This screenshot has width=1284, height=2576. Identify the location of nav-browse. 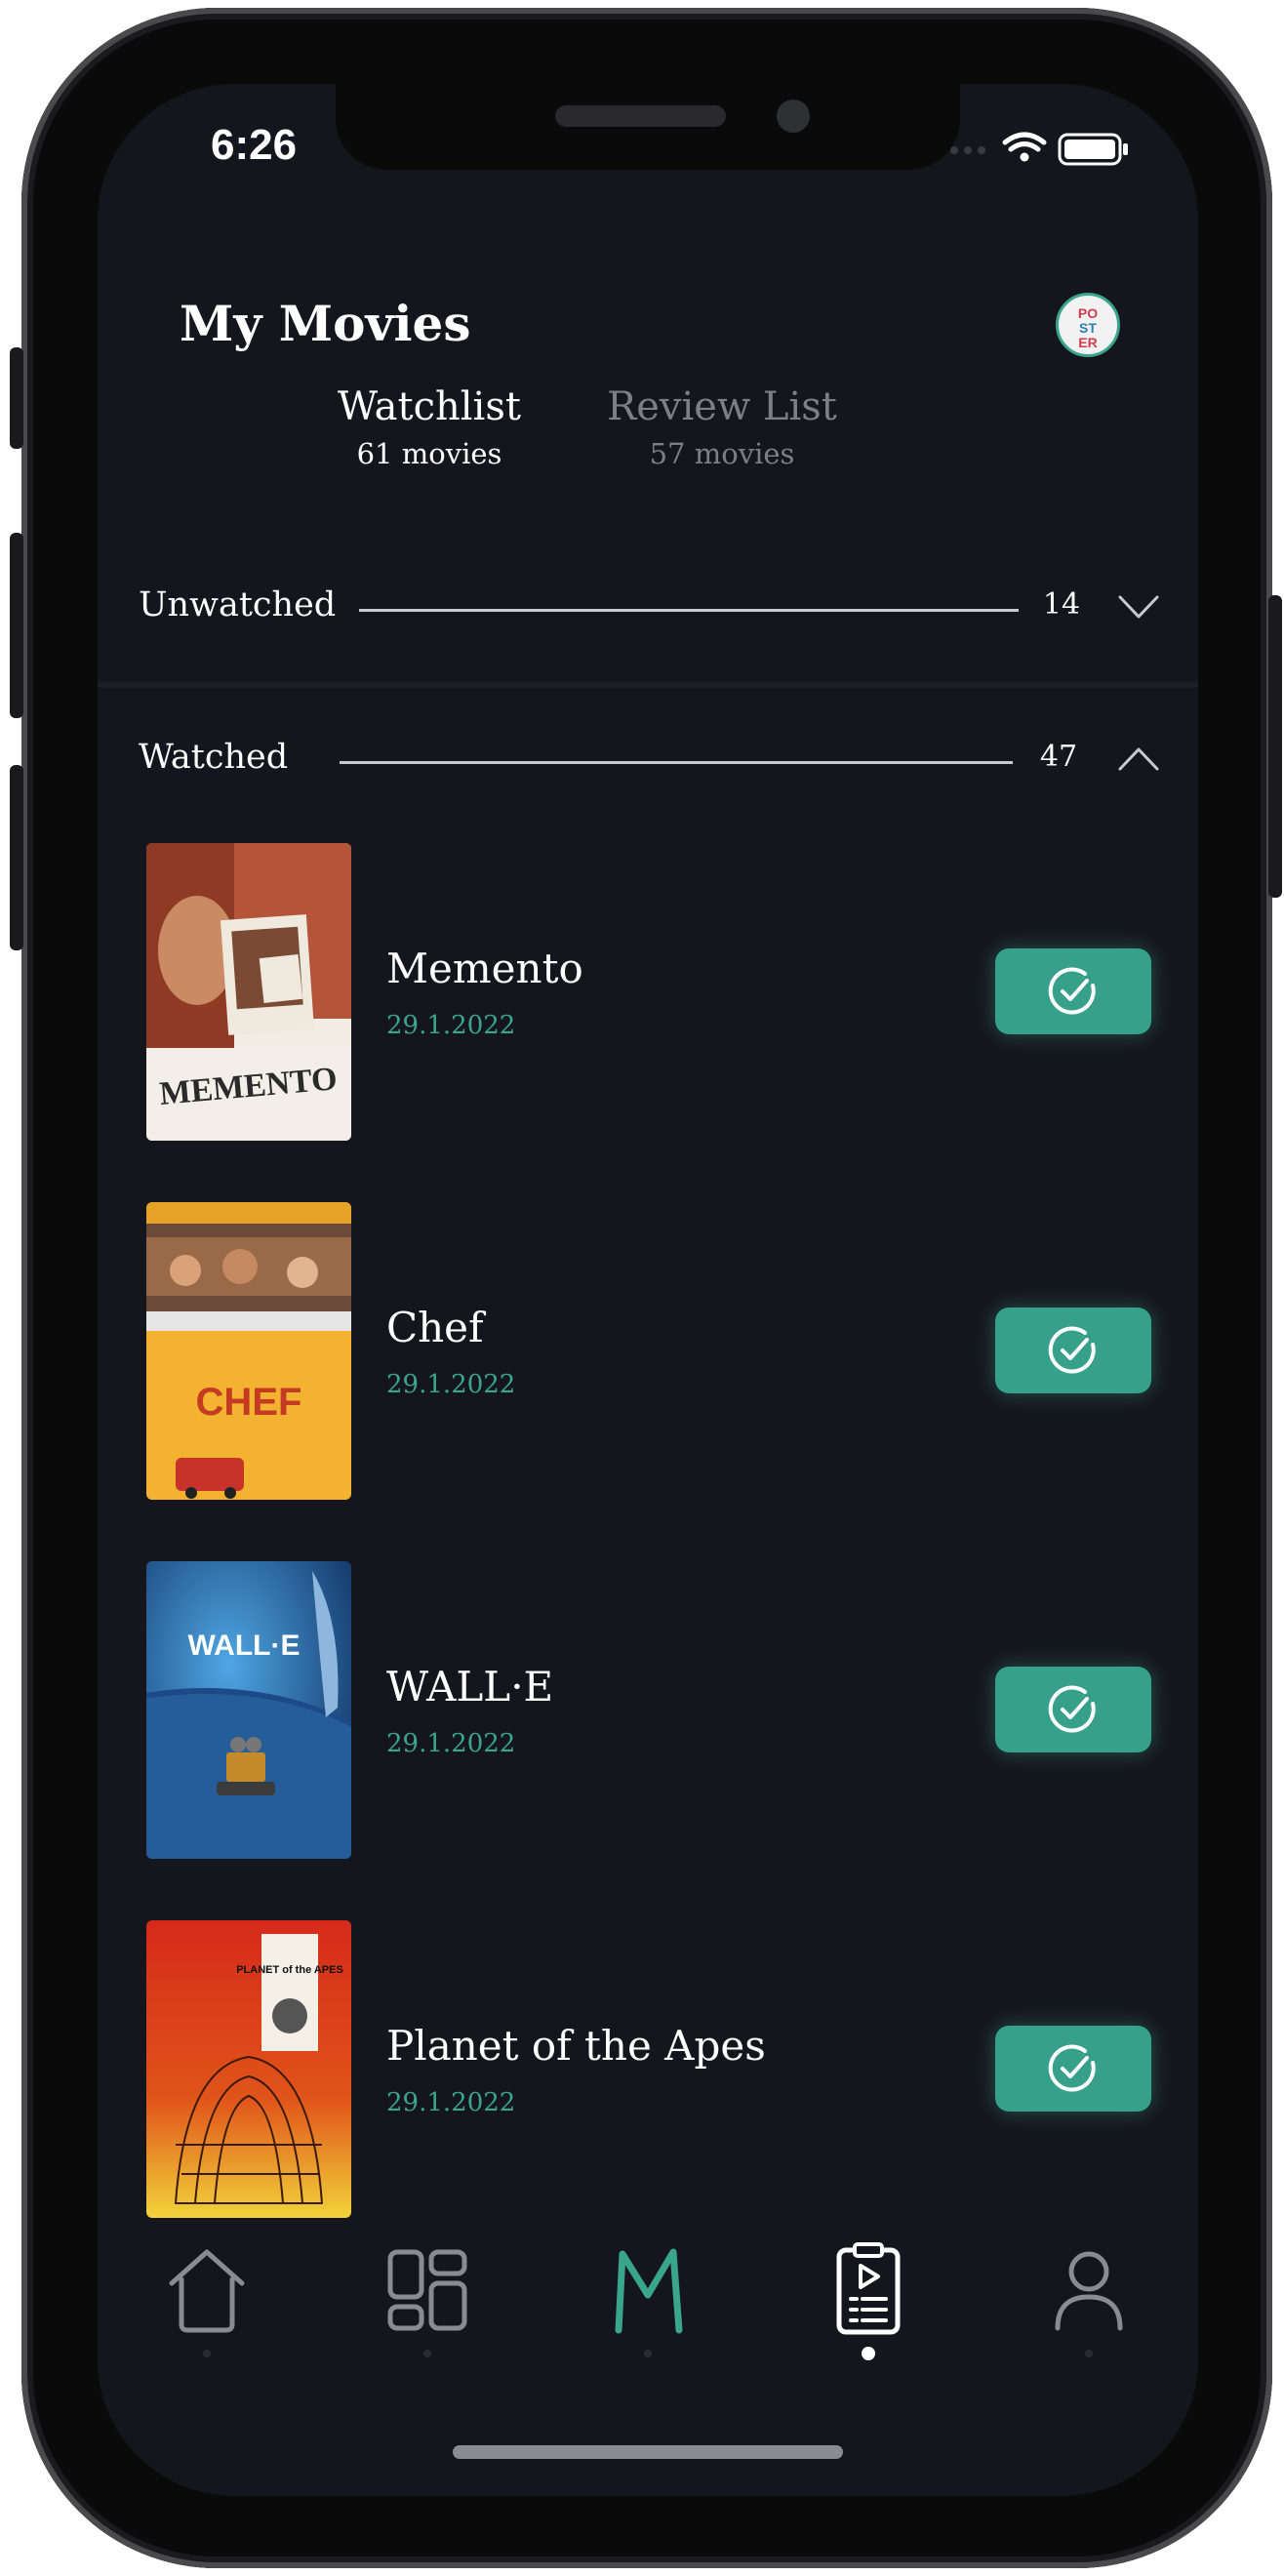
(427, 2308).